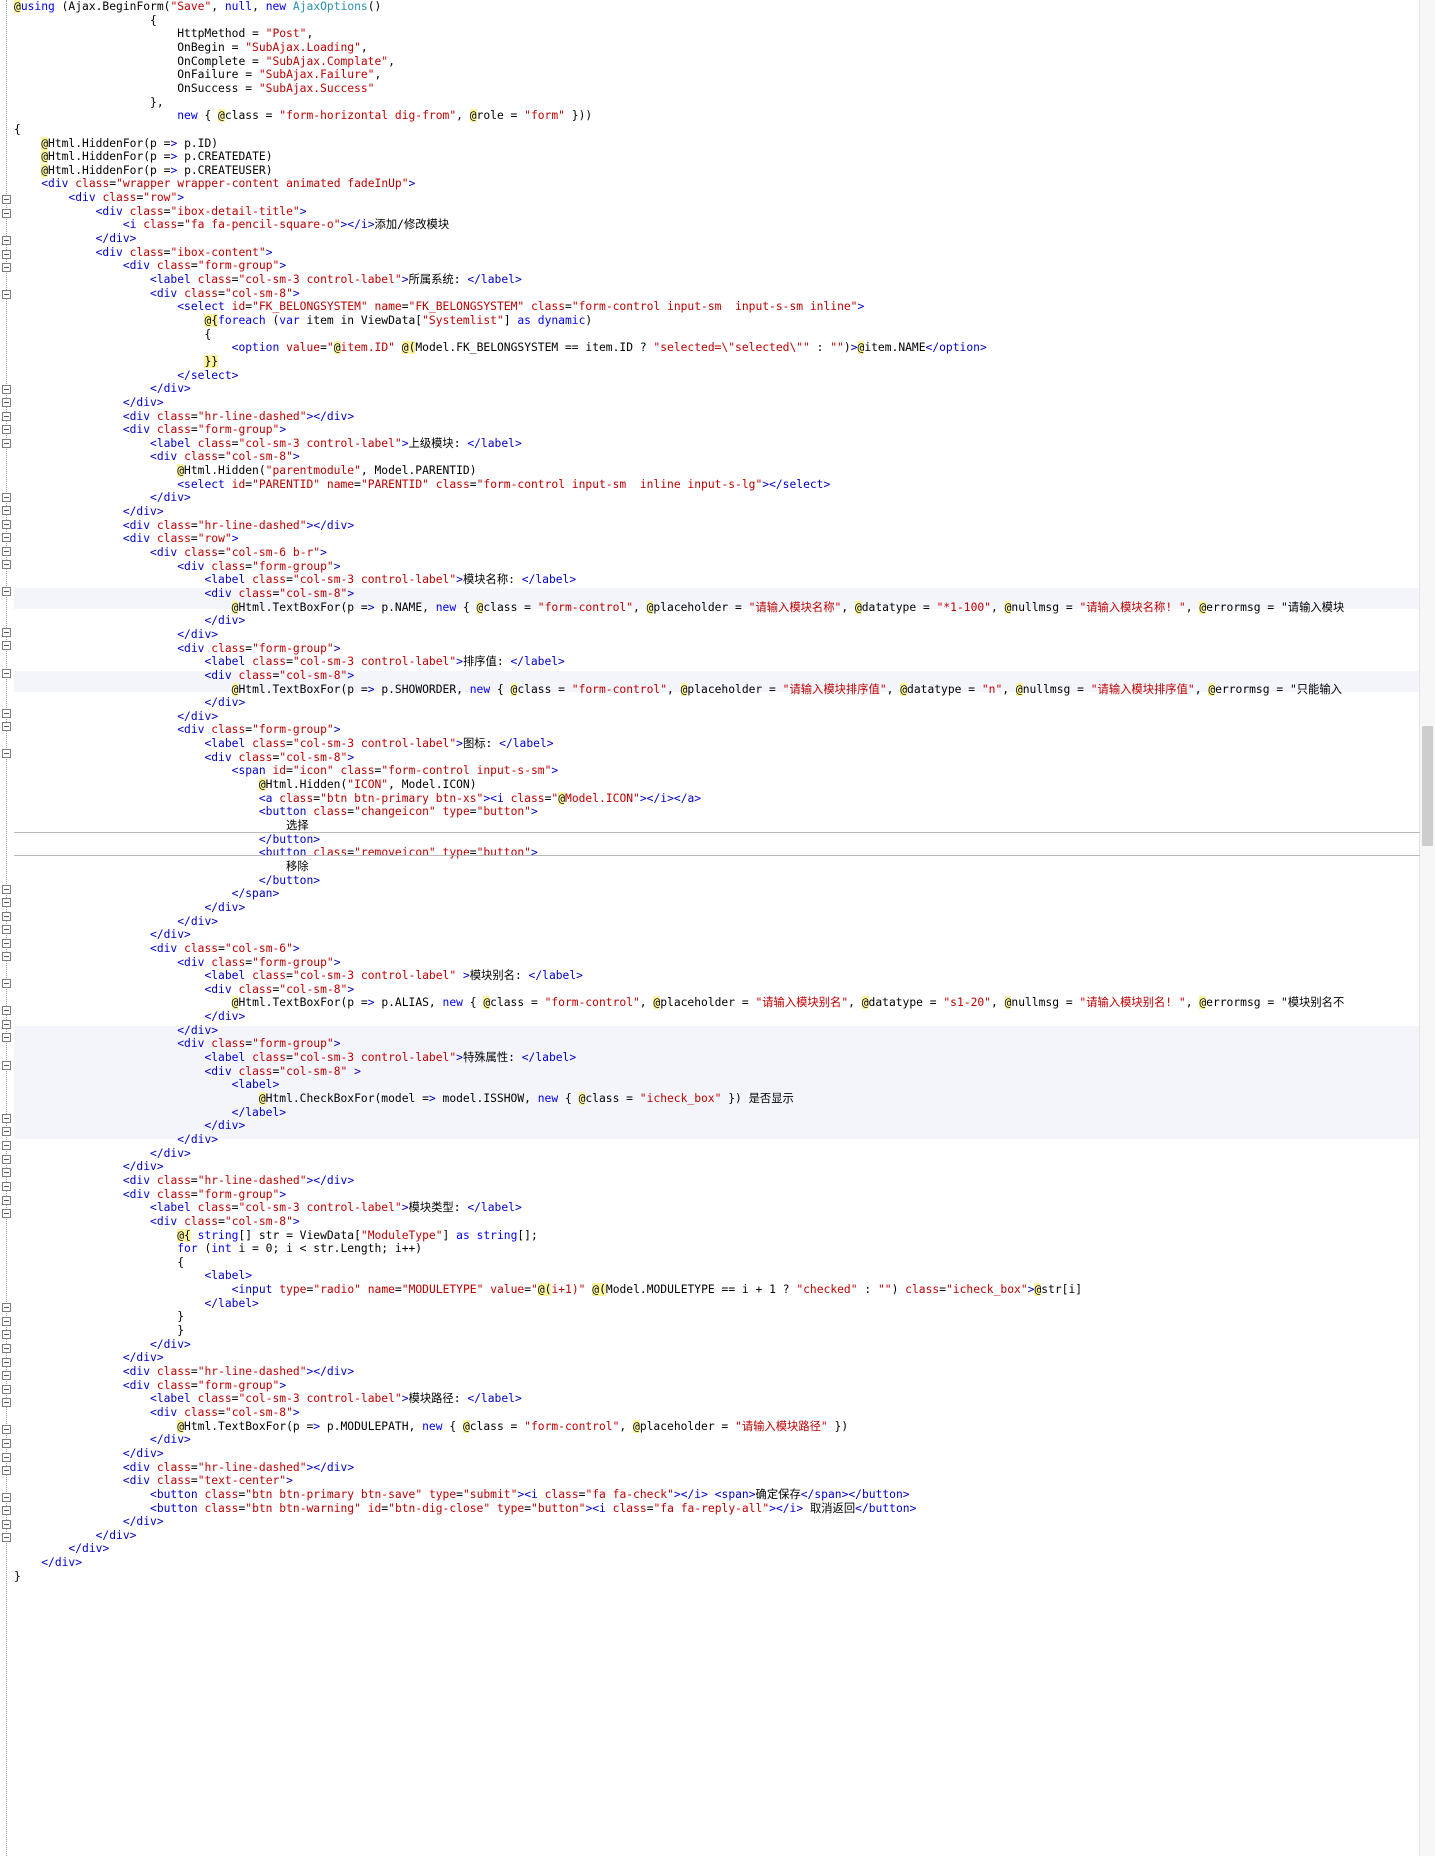  What do you see at coordinates (89, 102) in the screenshot?
I see `code-line: },` at bounding box center [89, 102].